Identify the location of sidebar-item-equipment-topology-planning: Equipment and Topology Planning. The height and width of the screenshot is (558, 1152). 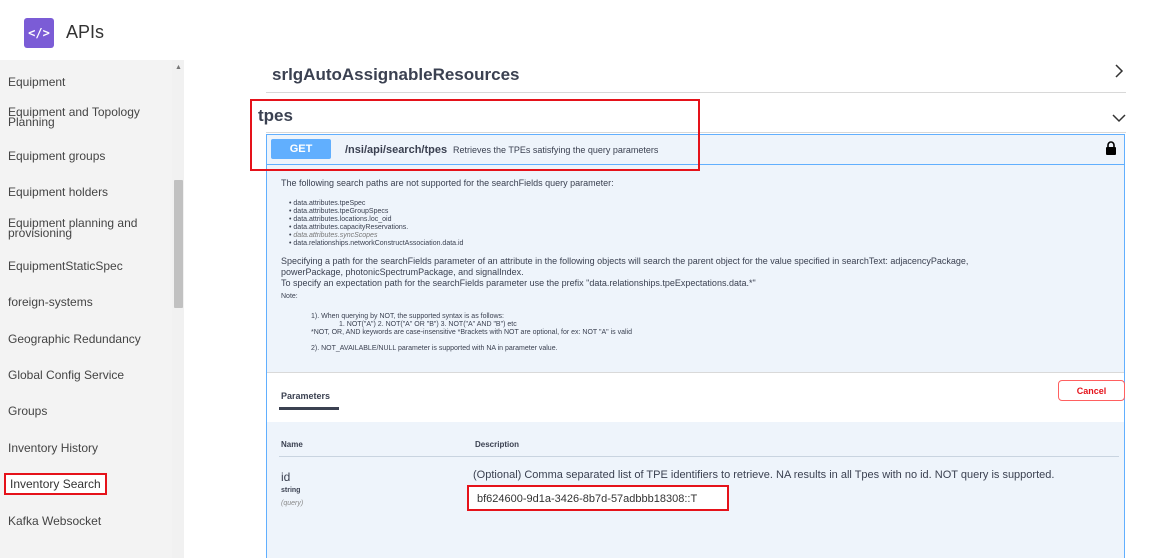
(74, 117).